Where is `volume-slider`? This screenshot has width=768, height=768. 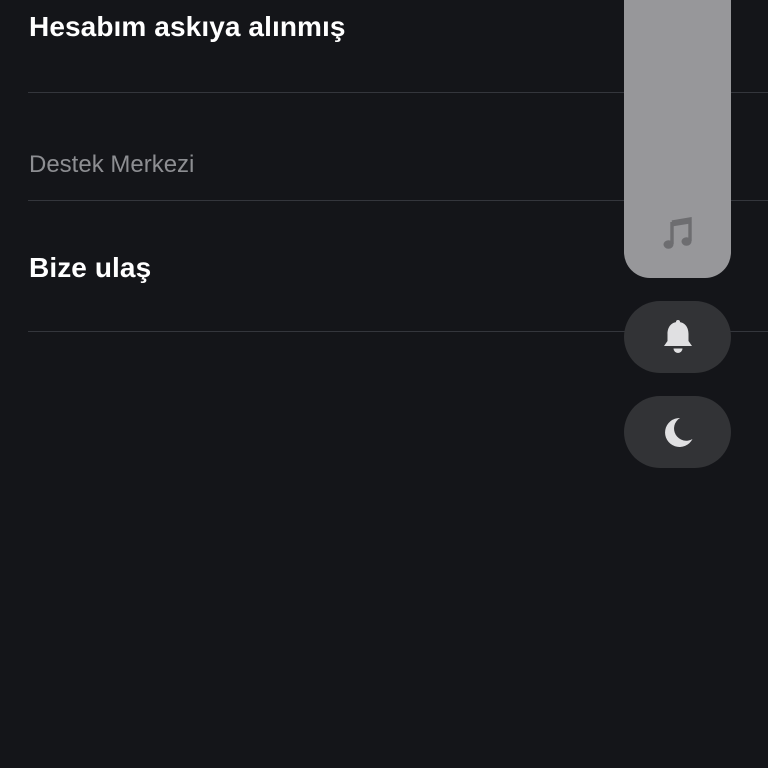
volume-slider is located at coordinates (677, 139).